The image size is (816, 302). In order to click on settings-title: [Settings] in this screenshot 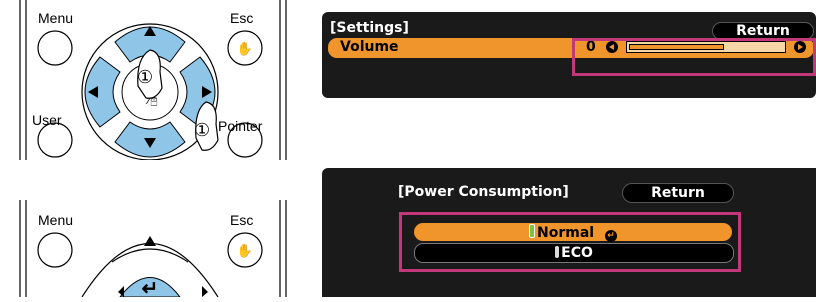, I will do `click(369, 28)`.